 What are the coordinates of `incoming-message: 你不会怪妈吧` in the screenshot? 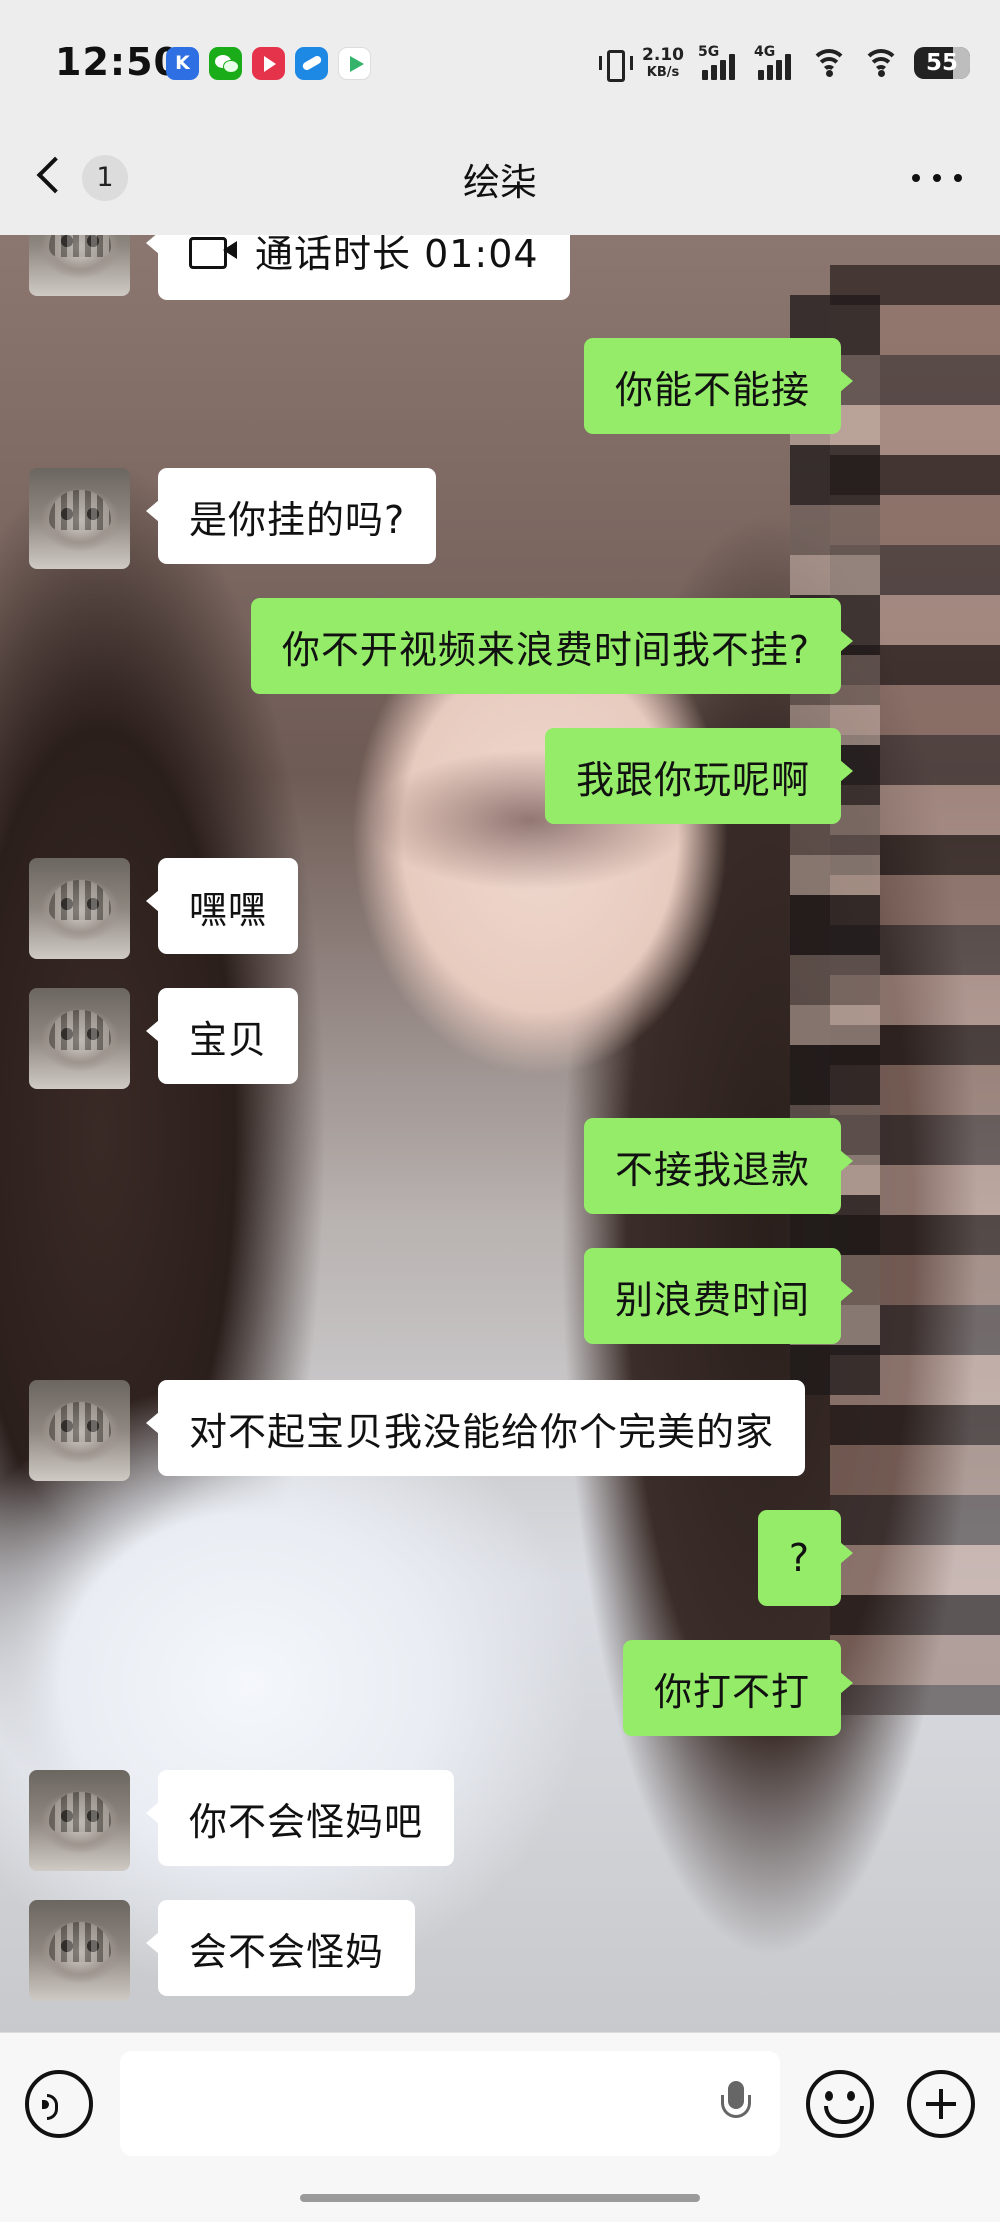 It's located at (300, 1818).